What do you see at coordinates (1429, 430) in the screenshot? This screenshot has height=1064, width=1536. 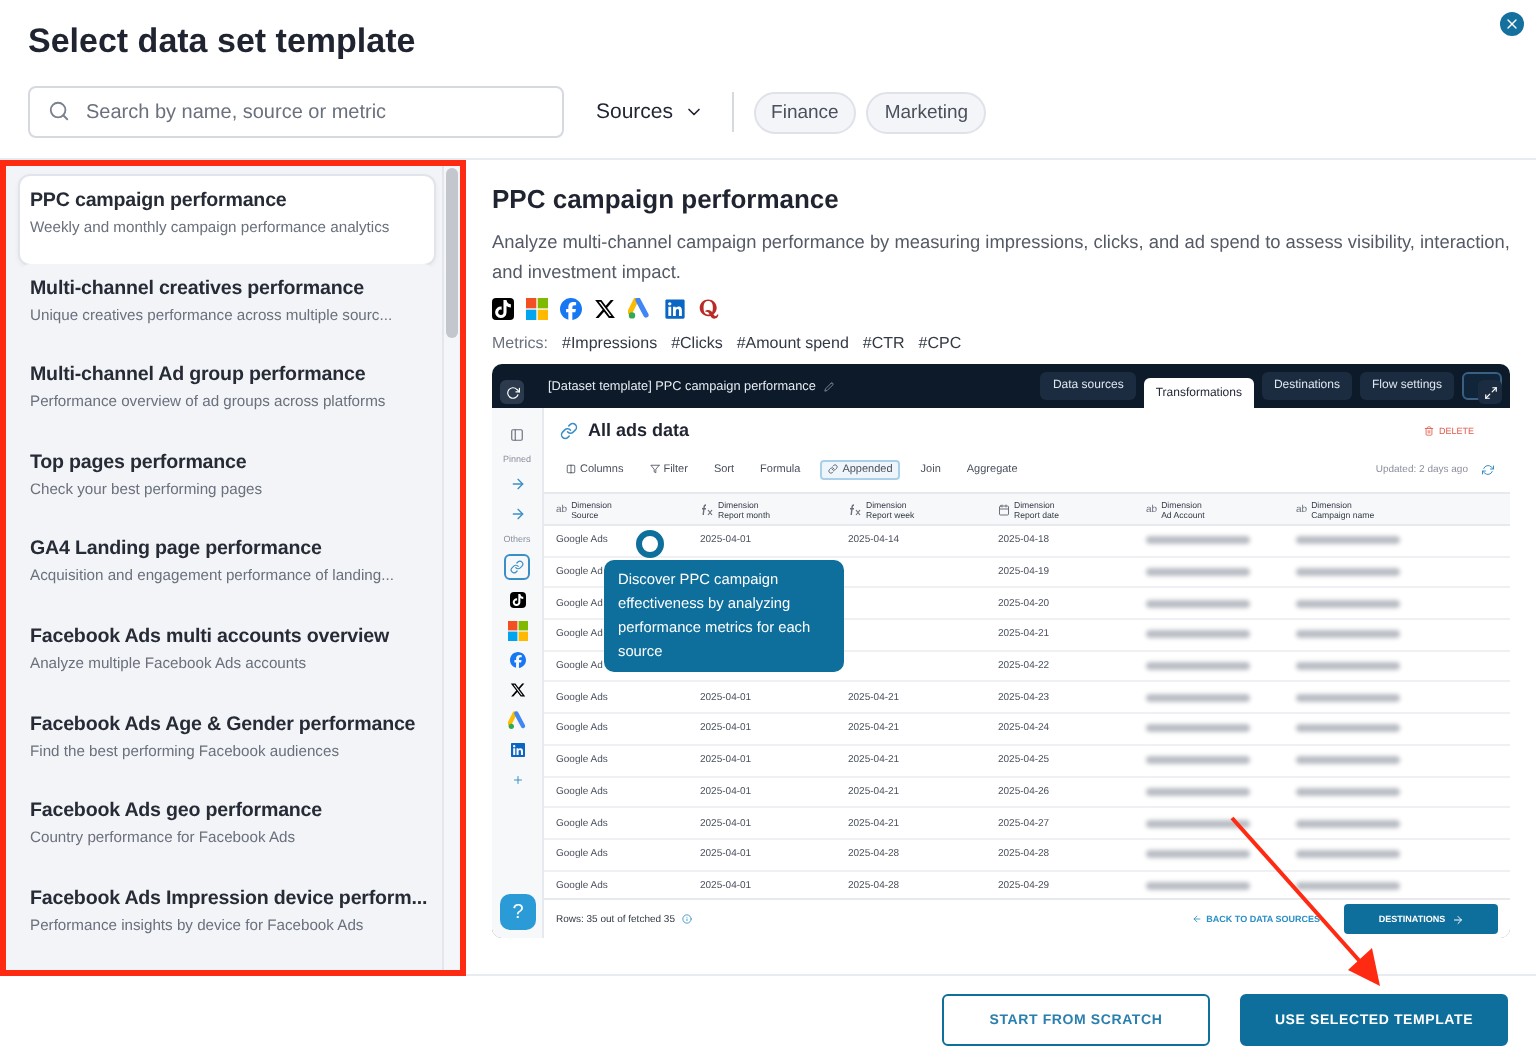 I see `trash-icon` at bounding box center [1429, 430].